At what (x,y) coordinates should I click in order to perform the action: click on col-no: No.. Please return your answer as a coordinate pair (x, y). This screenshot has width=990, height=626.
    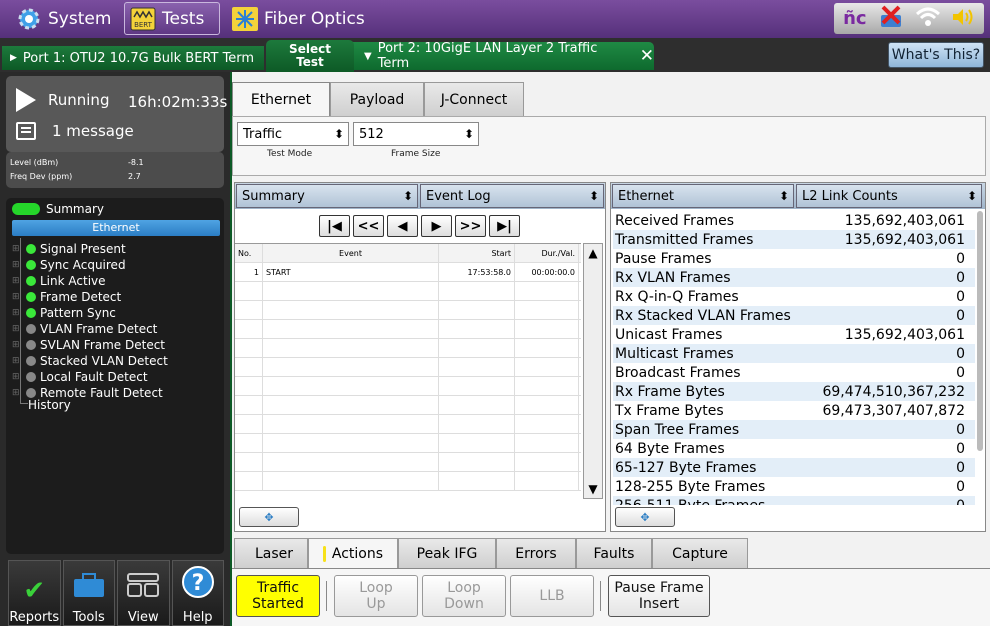
    Looking at the image, I should click on (249, 253).